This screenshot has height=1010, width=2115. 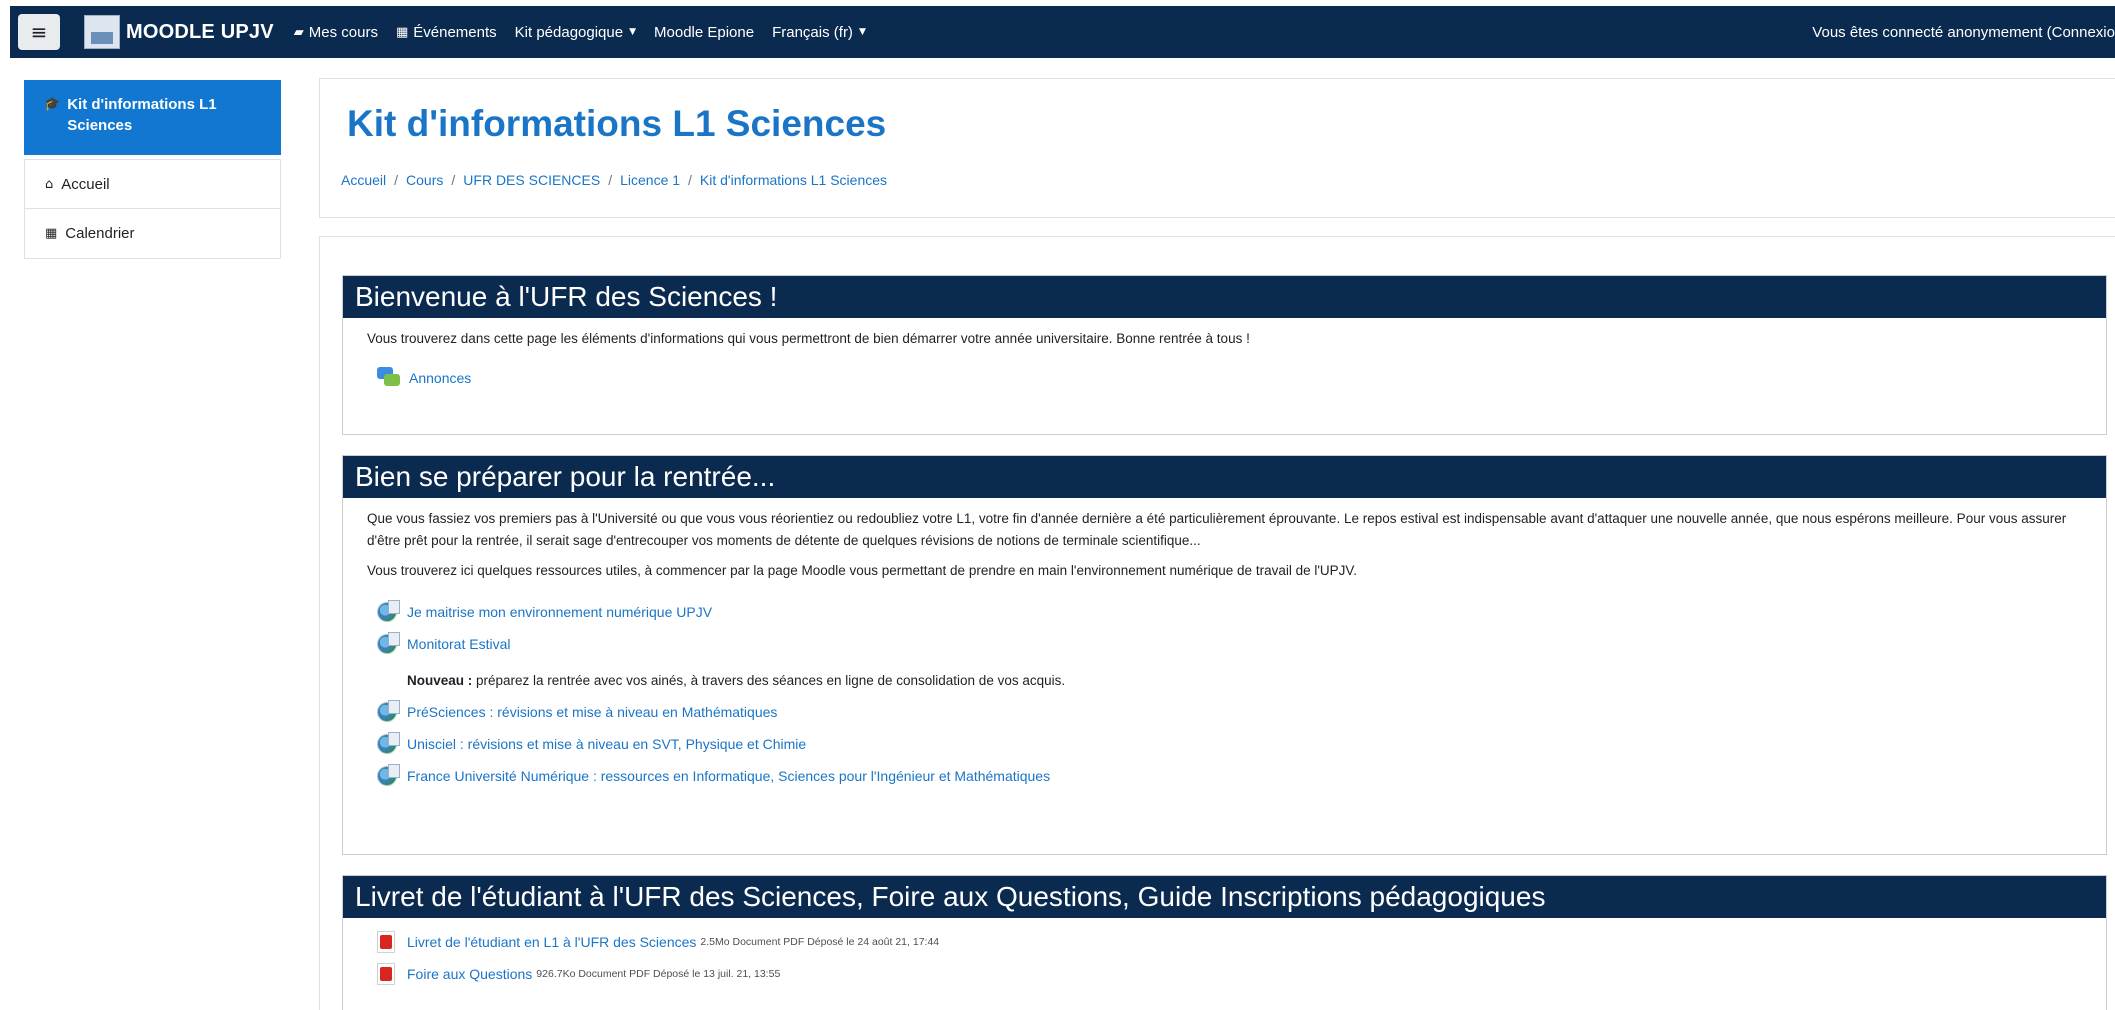 I want to click on nav-kit-pedagogique: Kit pédagogique ▼, so click(x=575, y=32).